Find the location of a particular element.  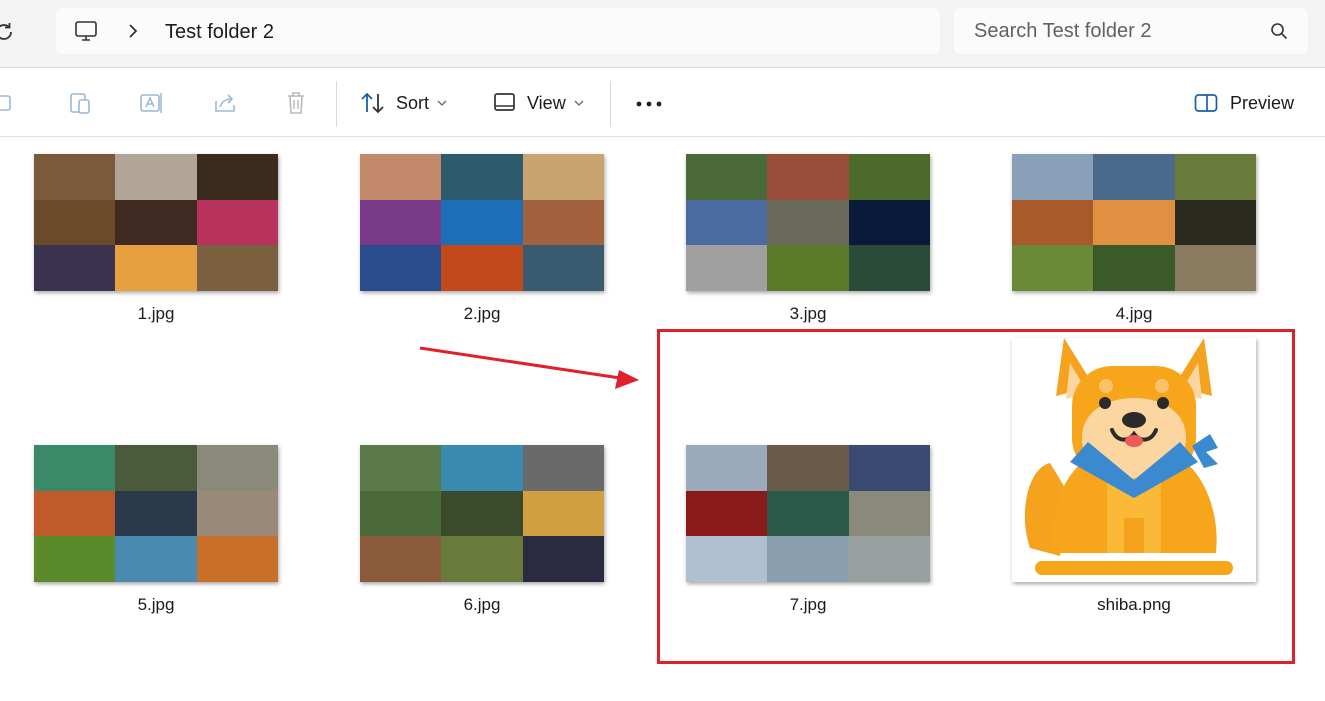

paste-icon is located at coordinates (80, 103).